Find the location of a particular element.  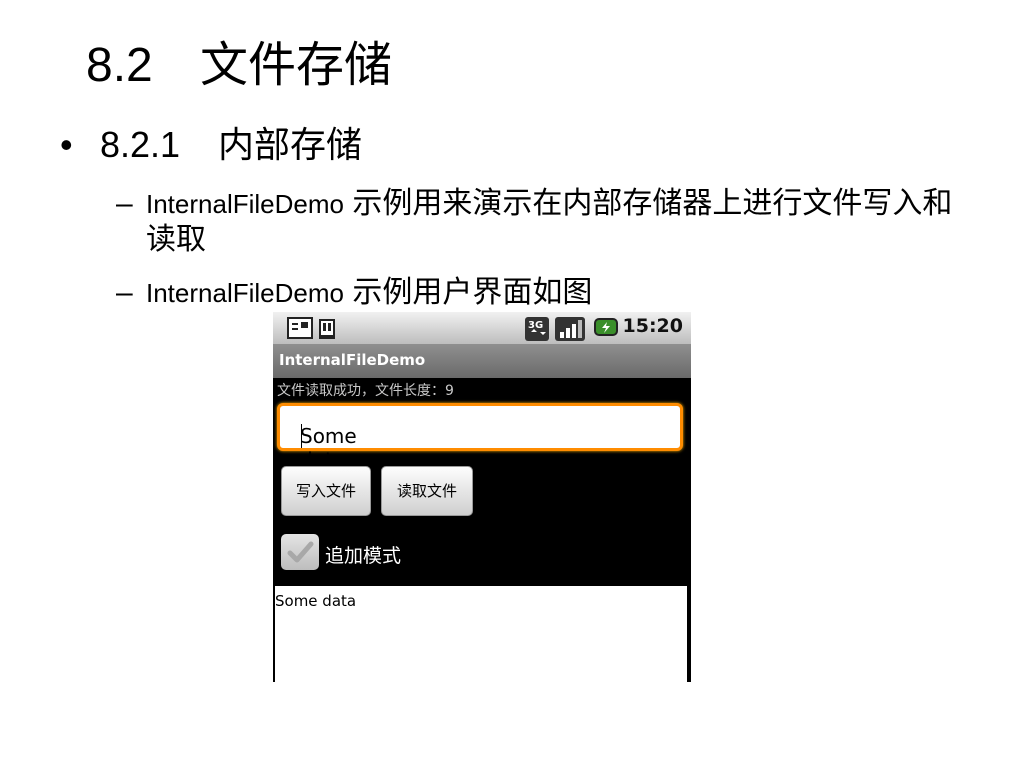

slide-title: 8.2 文件存储 is located at coordinates (239, 66).